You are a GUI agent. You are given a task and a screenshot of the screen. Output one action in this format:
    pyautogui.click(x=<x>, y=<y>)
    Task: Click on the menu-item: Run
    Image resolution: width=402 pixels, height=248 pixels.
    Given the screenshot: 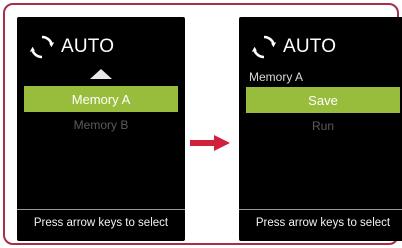 What is the action you would take?
    pyautogui.click(x=320, y=126)
    